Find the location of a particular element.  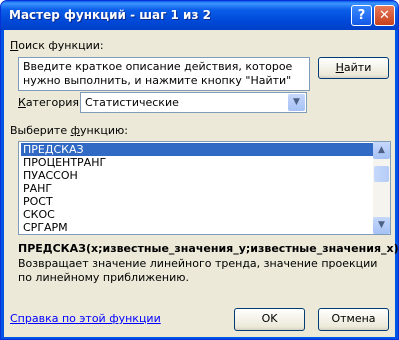

list-item: РАНГ is located at coordinates (197, 188).